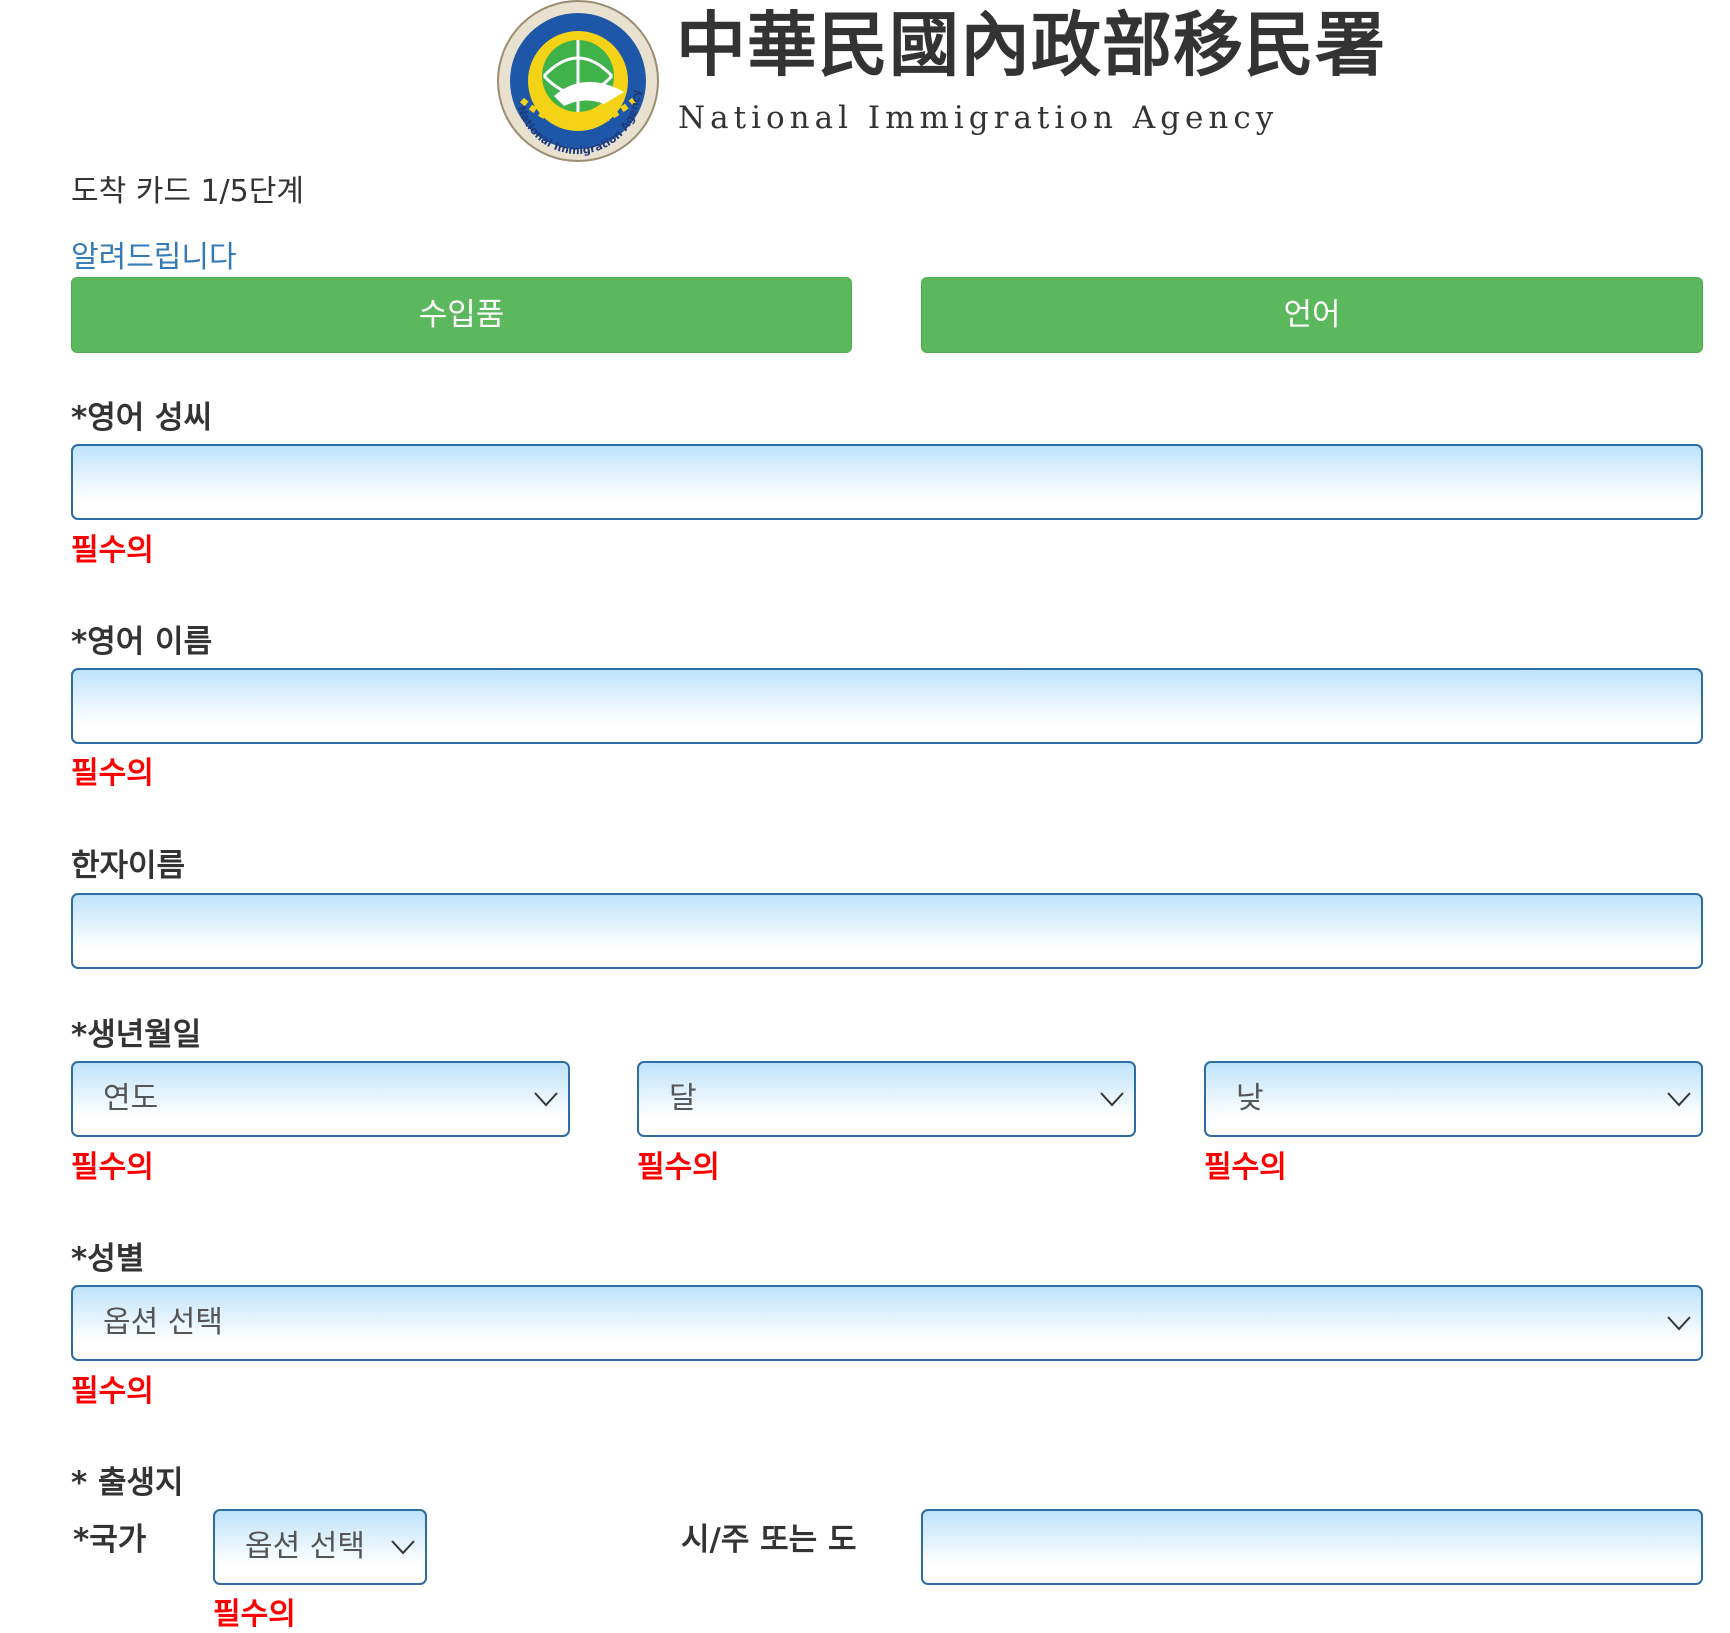  I want to click on birth-year-select: 연도, so click(320, 1099).